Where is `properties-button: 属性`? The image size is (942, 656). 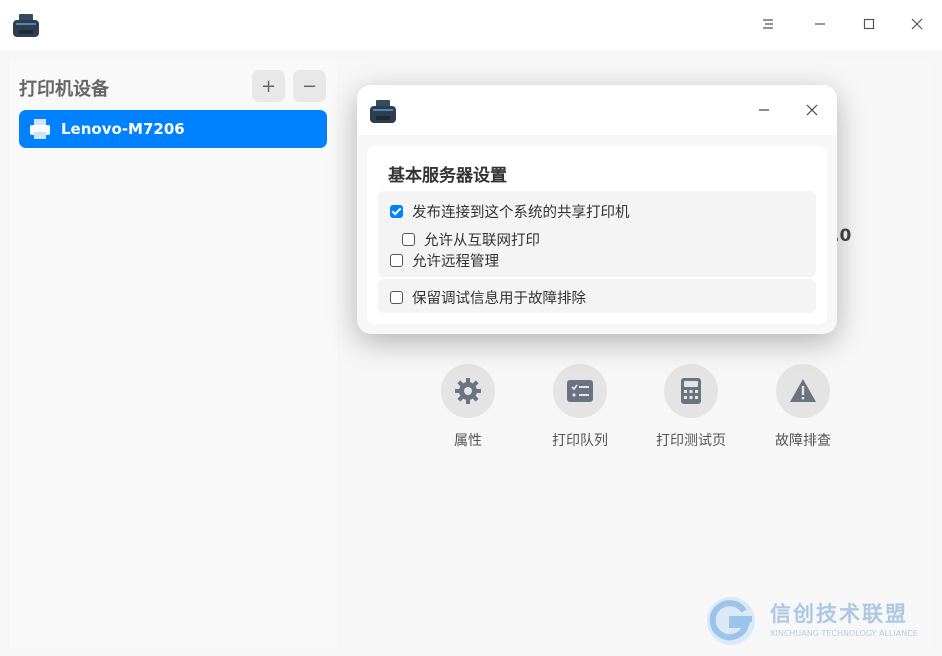
properties-button: 属性 is located at coordinates (468, 407).